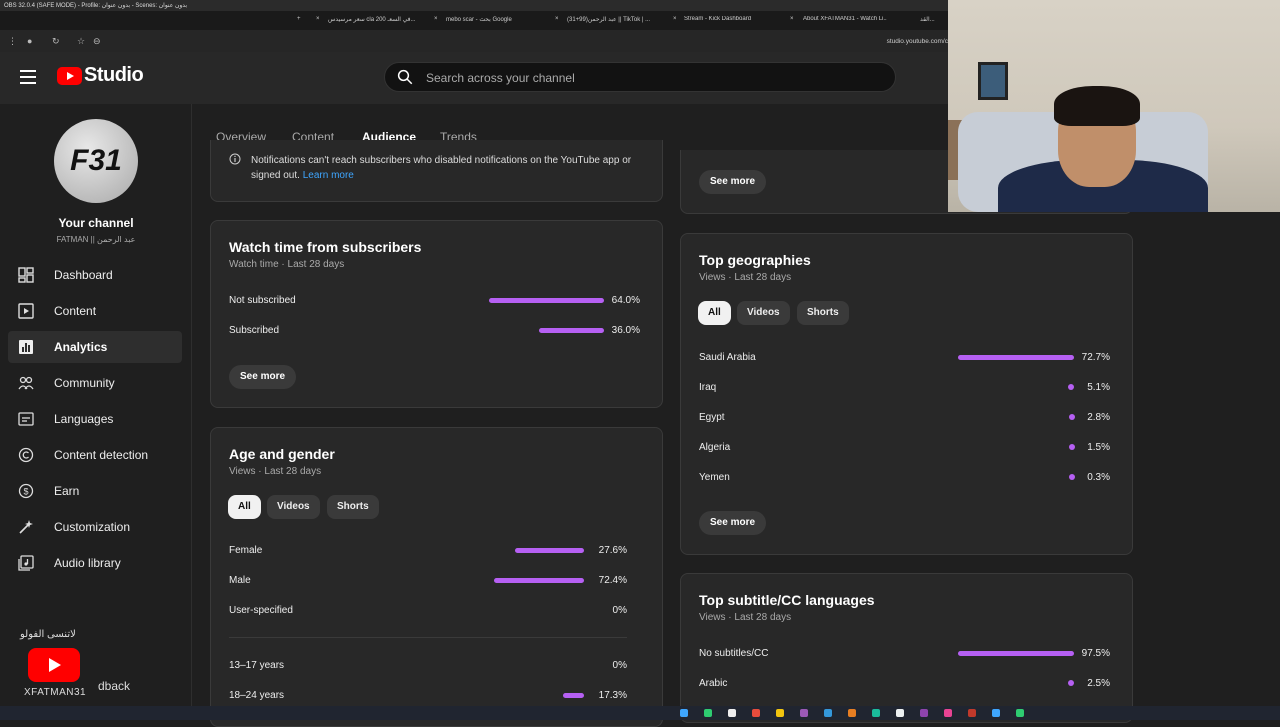 The image size is (1280, 727). Describe the element at coordinates (97, 41) in the screenshot. I see `site-info-icon: ⊖` at that location.